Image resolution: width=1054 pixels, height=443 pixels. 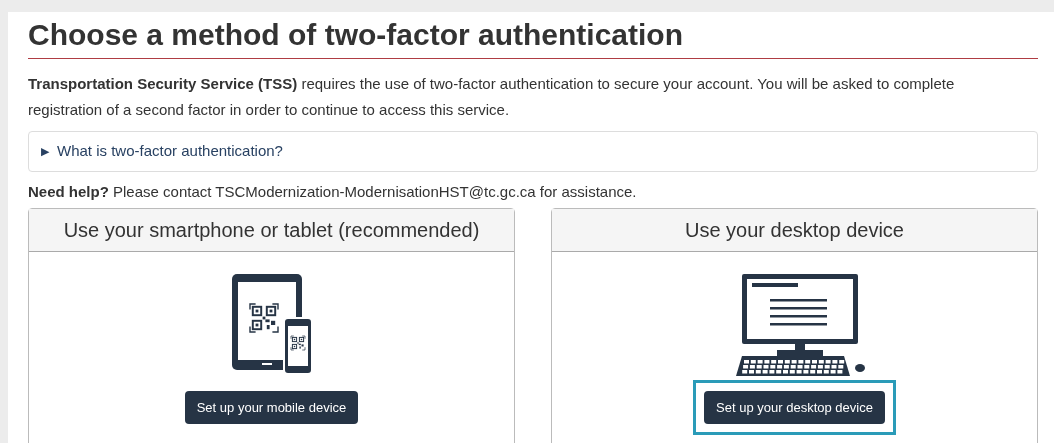 I want to click on card-heading: Use your smartphone or tablet (recommended), so click(x=271, y=230).